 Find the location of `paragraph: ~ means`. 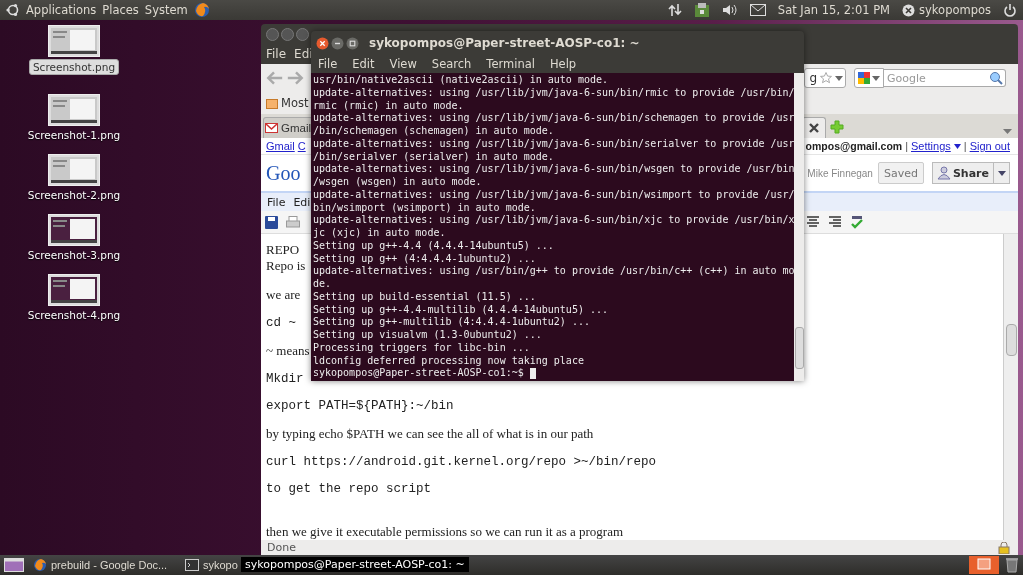

paragraph: ~ means is located at coordinates (288, 351).